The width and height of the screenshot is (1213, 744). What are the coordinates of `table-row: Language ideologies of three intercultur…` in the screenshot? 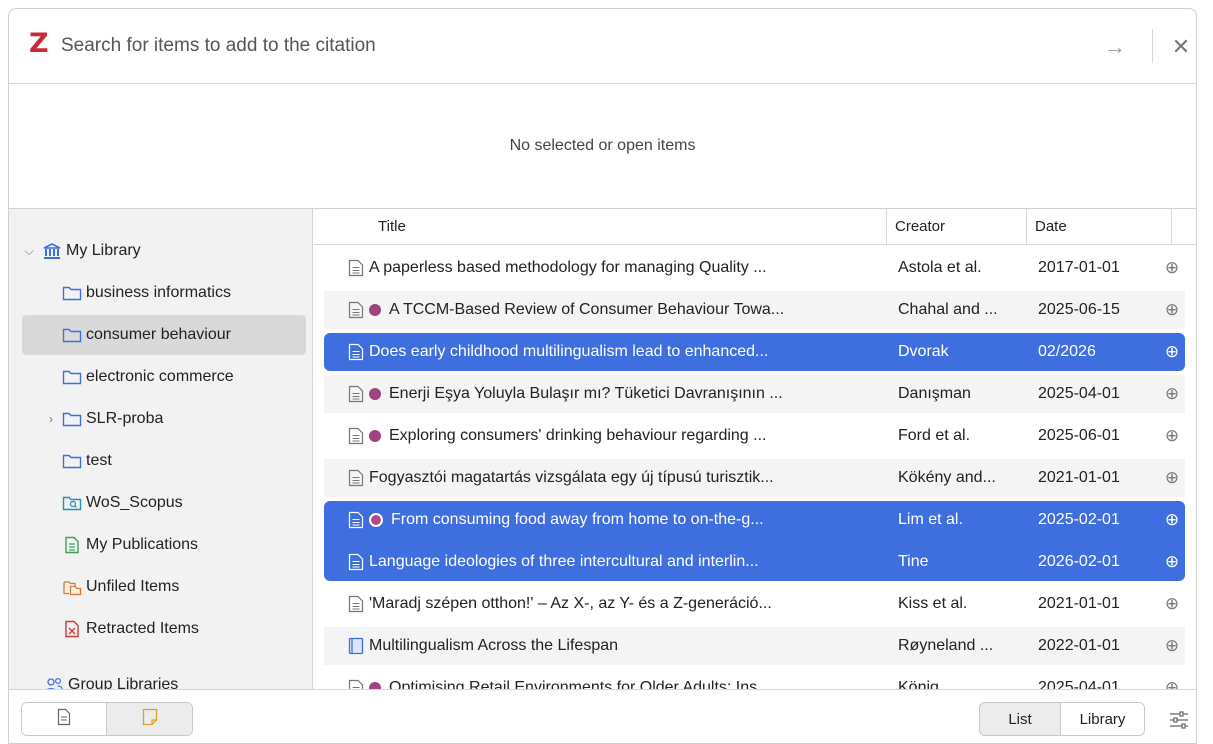 It's located at (754, 562).